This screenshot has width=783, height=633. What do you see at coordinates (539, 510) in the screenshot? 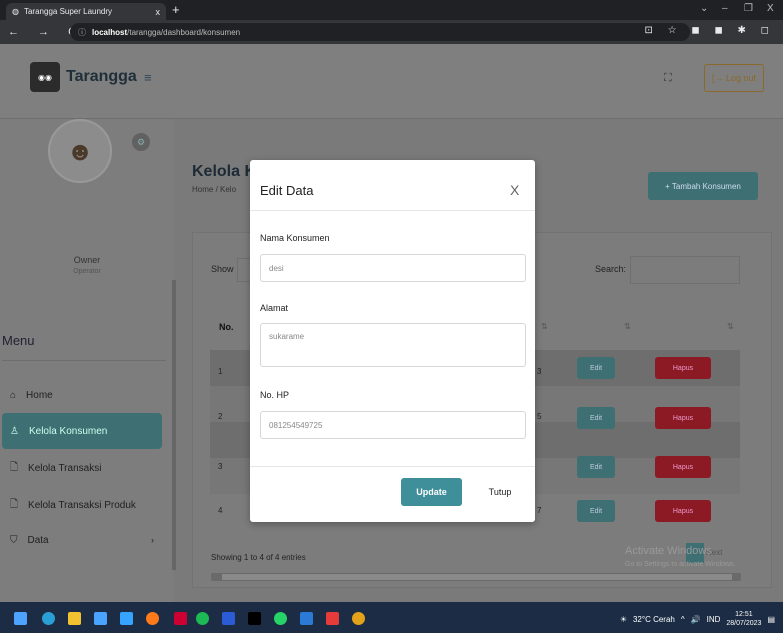
I see `row-cell: 7` at bounding box center [539, 510].